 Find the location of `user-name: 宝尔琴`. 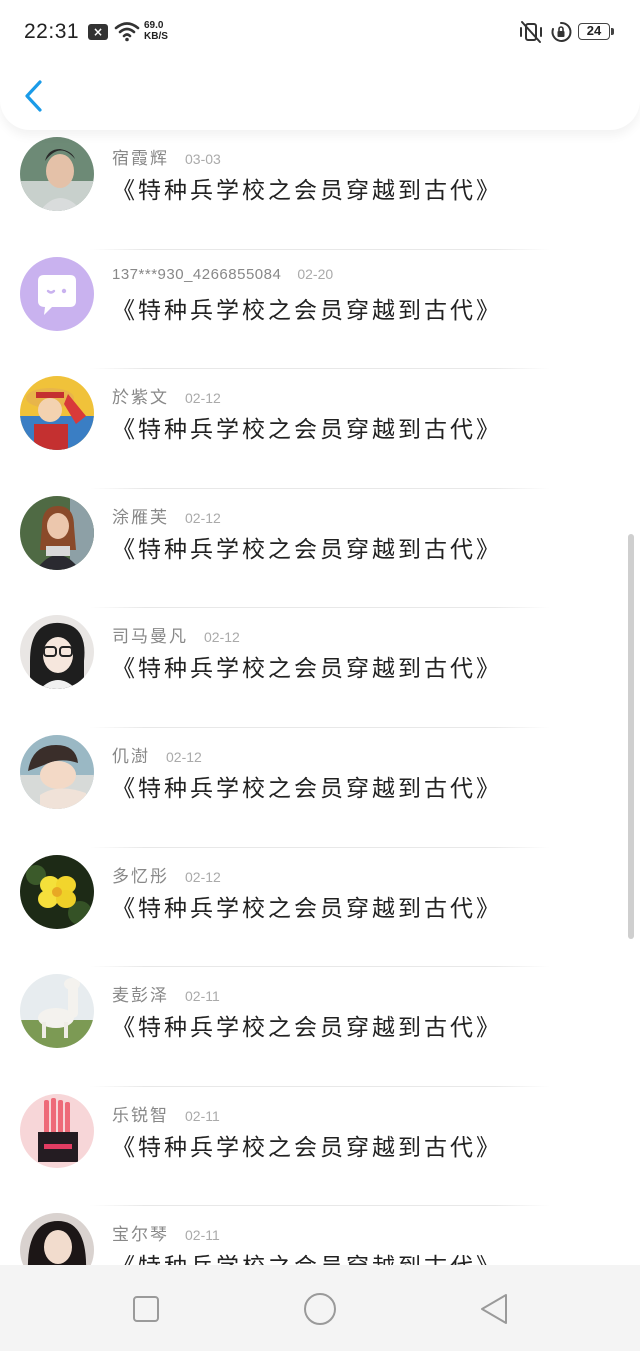

user-name: 宝尔琴 is located at coordinates (140, 1235).